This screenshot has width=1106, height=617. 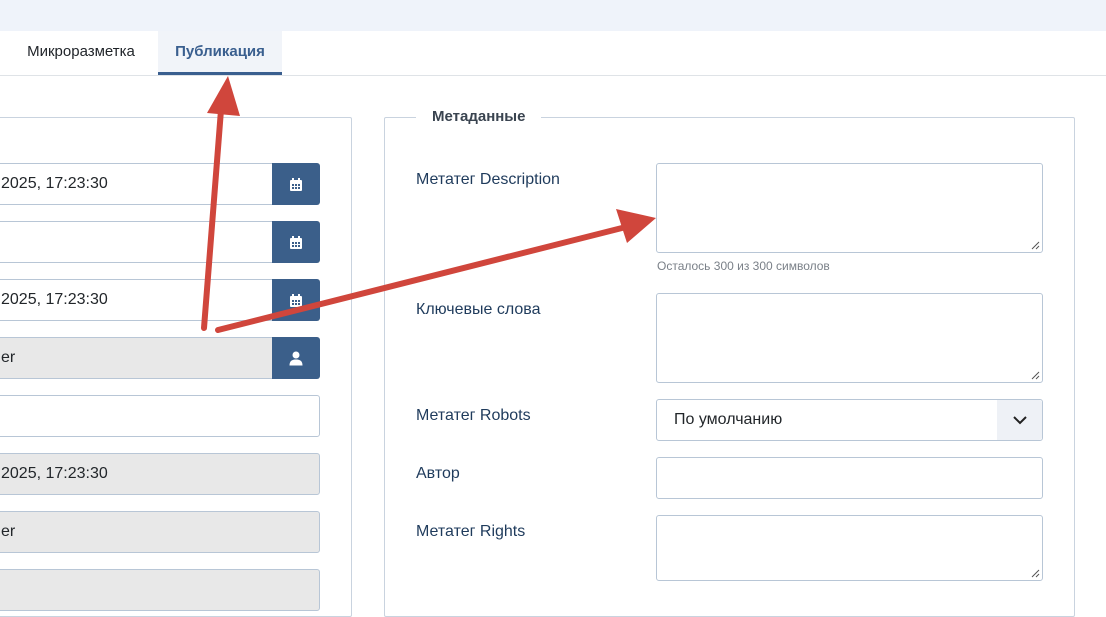 I want to click on keywords-textarea, so click(x=849, y=338).